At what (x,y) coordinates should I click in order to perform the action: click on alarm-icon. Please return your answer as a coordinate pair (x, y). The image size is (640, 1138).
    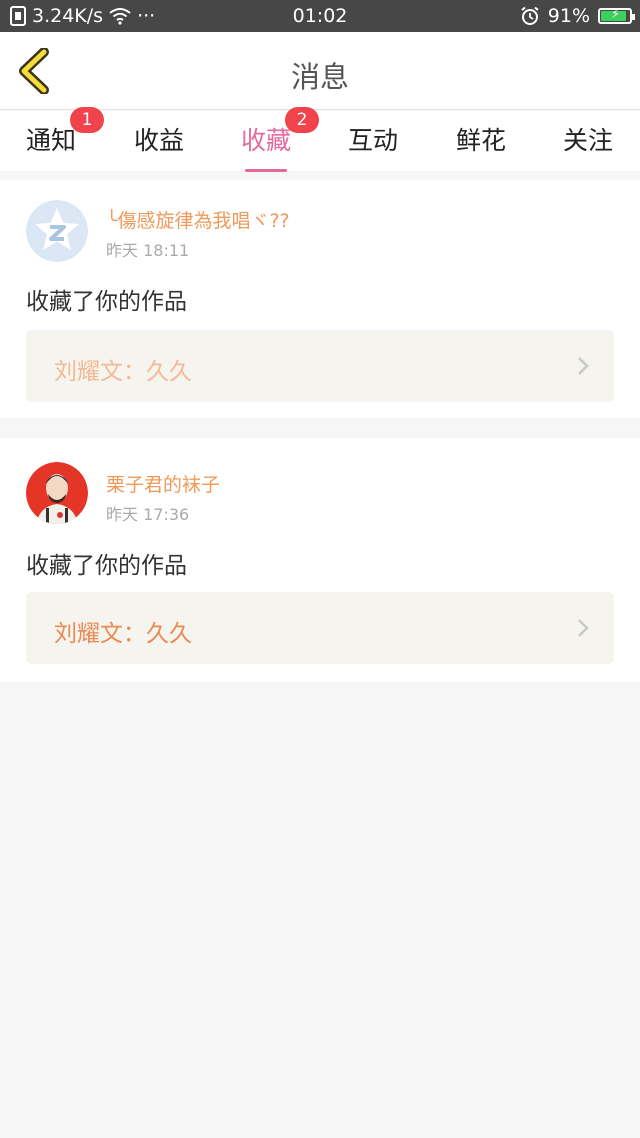
    Looking at the image, I should click on (530, 15).